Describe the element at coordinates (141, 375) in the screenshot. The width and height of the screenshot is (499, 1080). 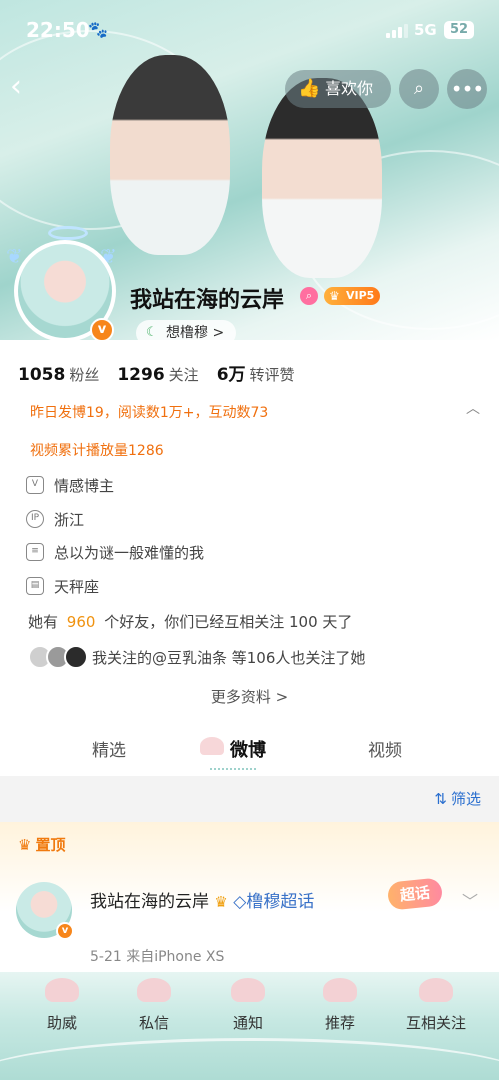
I see `stat-value: 1296` at that location.